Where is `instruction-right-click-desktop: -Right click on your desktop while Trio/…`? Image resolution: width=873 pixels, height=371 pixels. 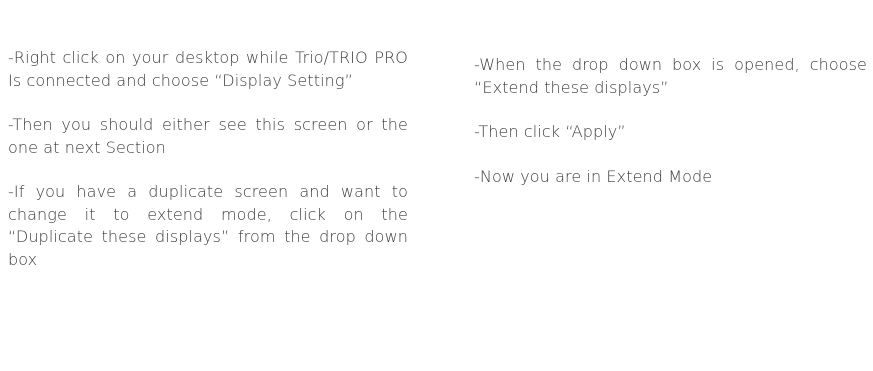
instruction-right-click-desktop: -Right click on your desktop while Trio/… is located at coordinates (208, 69).